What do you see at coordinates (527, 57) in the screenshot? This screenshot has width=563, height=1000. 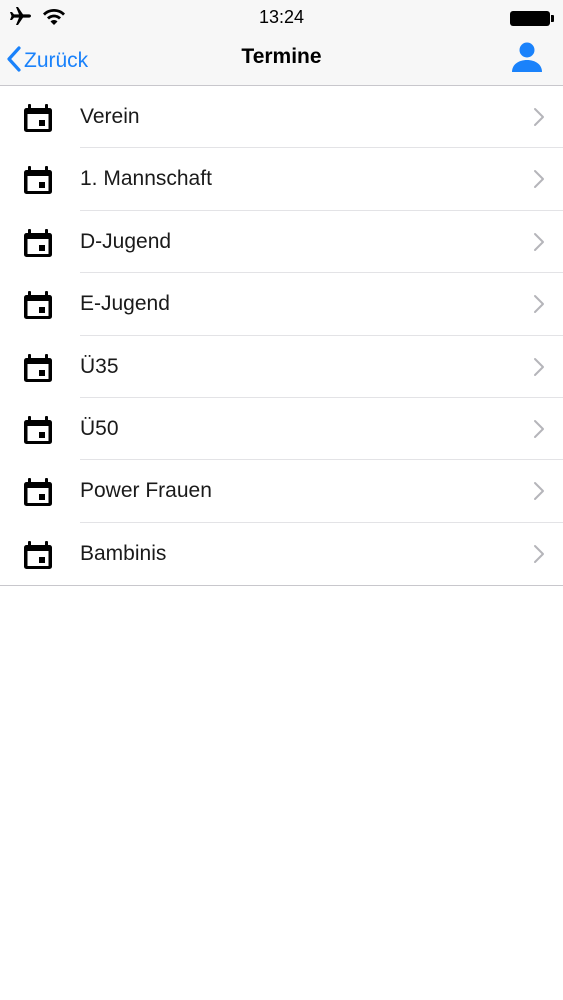 I see `profile-button` at bounding box center [527, 57].